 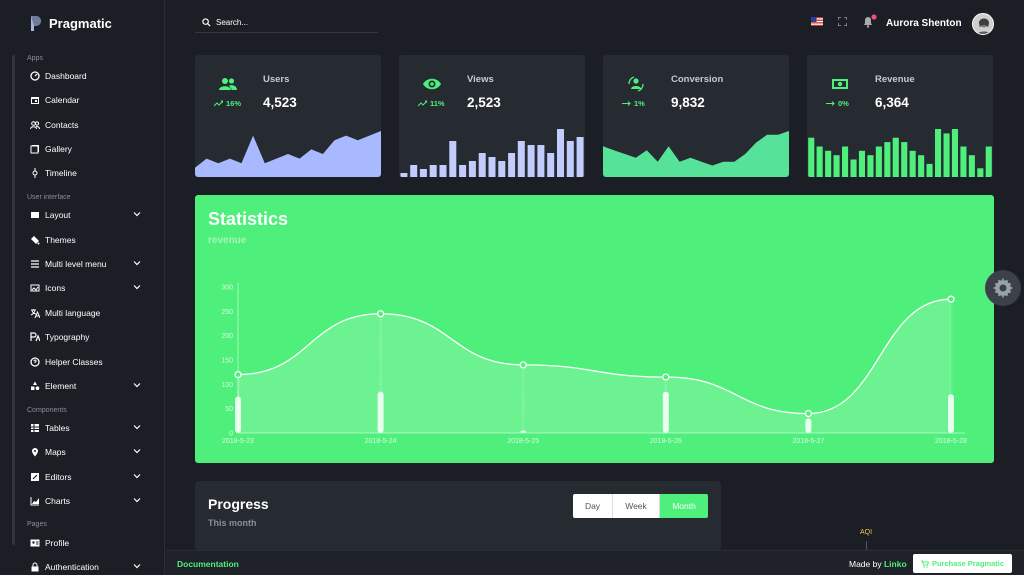 What do you see at coordinates (866, 532) in the screenshot?
I see `aqi-label: AQI` at bounding box center [866, 532].